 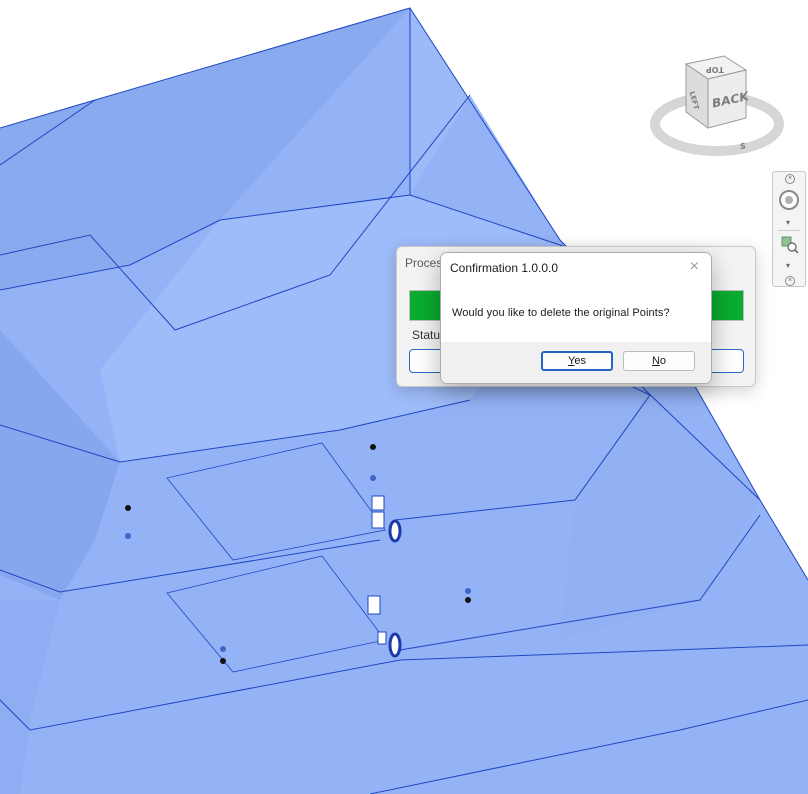 I want to click on viewcube: BACK TOP LEFT S, so click(x=717, y=107).